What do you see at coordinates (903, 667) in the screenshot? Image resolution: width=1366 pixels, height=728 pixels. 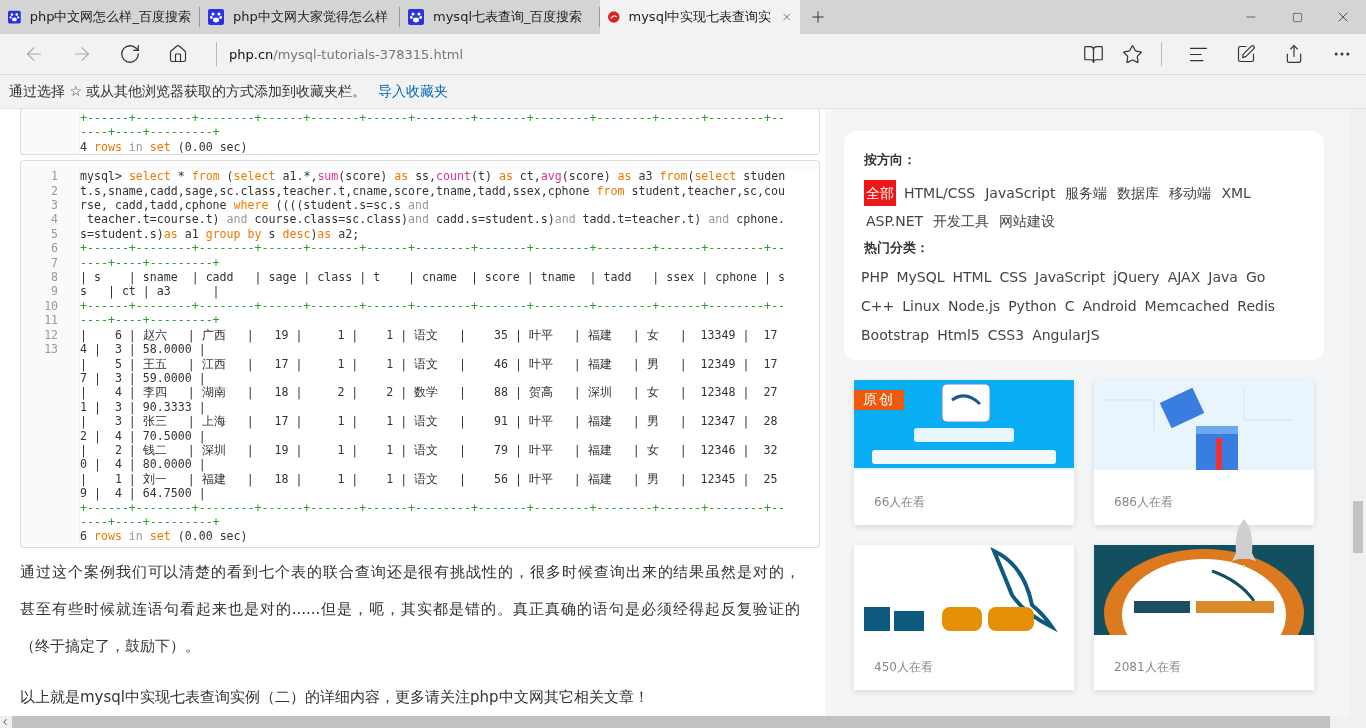 I see `viewer-count: 450人在看` at bounding box center [903, 667].